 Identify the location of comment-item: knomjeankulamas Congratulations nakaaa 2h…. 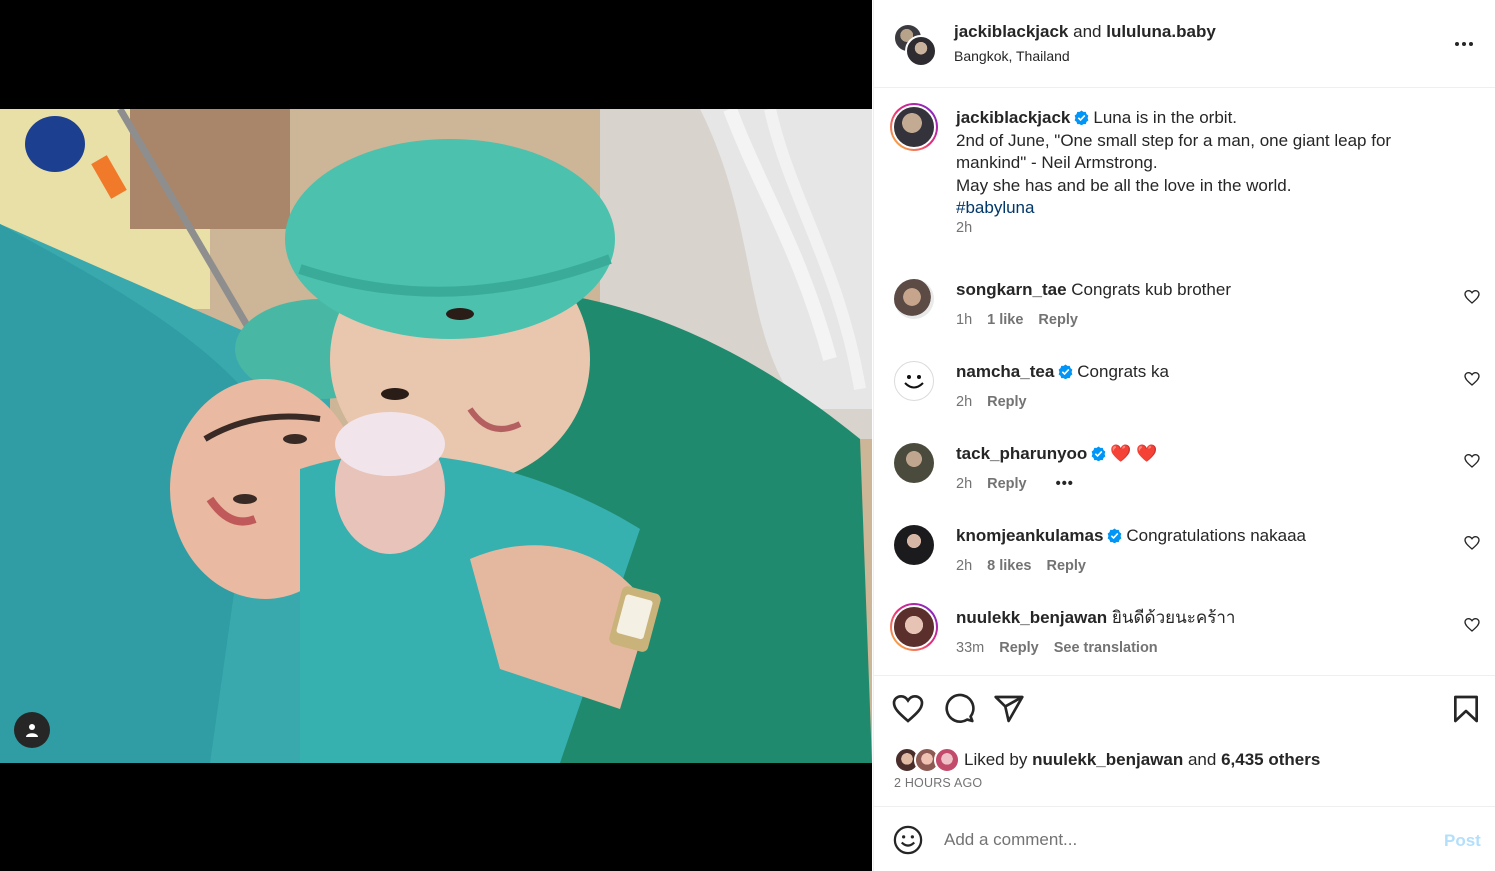
(1184, 555).